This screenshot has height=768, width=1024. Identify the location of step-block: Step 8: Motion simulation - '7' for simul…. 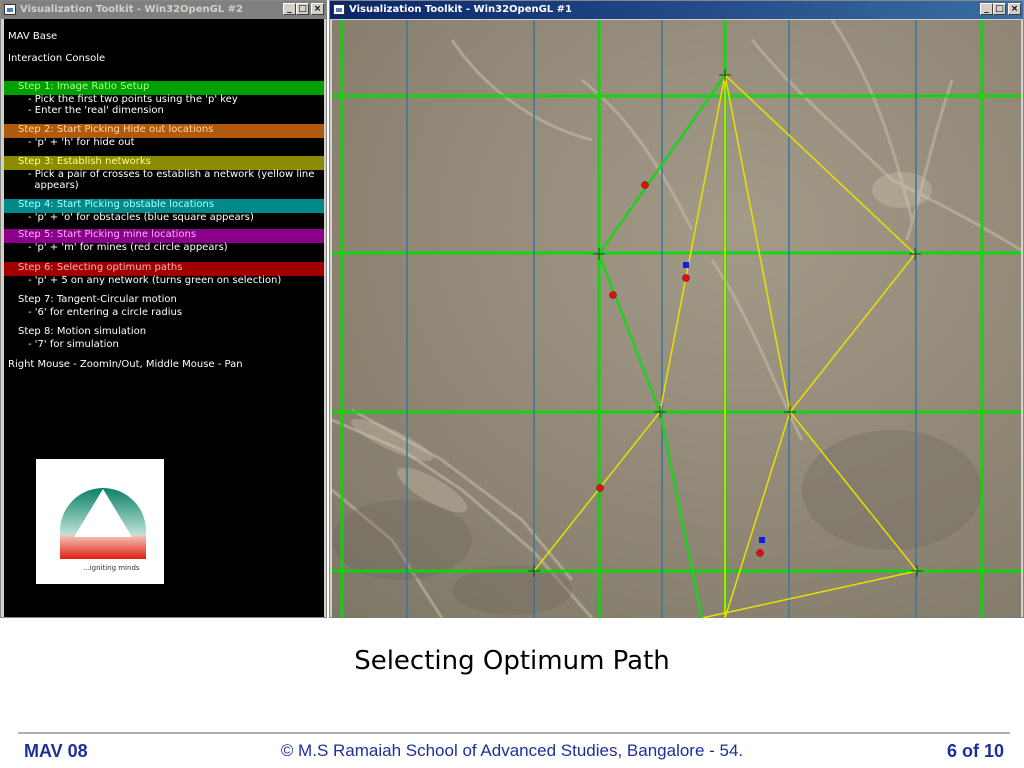
(164, 338).